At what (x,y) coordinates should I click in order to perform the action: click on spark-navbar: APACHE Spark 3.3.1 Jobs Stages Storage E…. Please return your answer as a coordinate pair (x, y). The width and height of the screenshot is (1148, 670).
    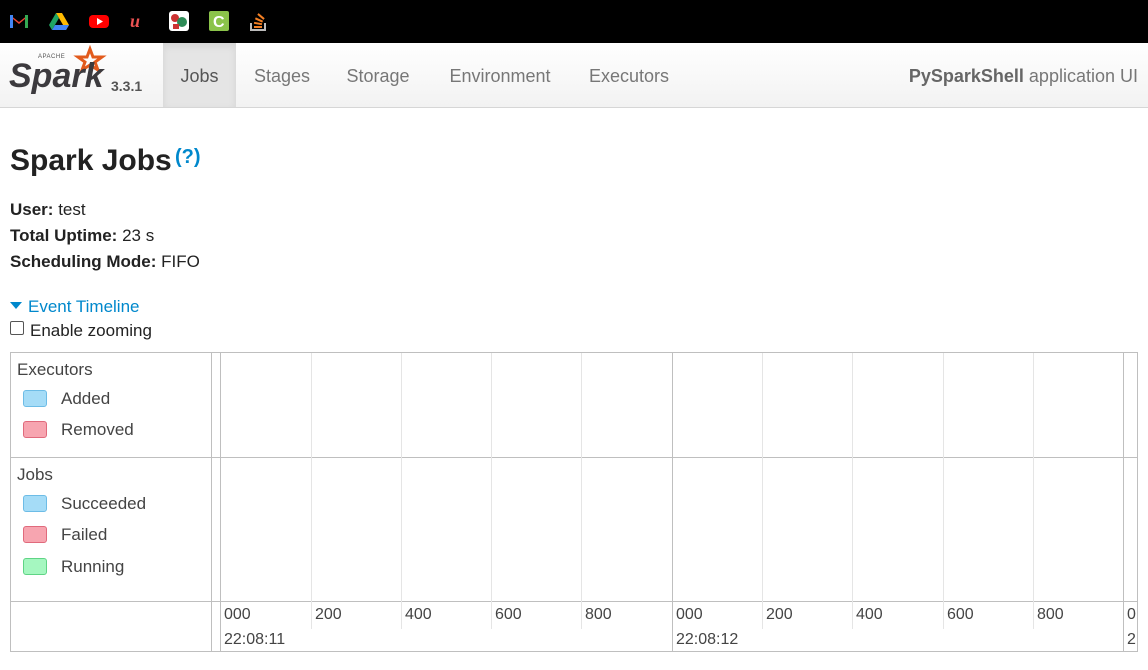
    Looking at the image, I should click on (574, 75).